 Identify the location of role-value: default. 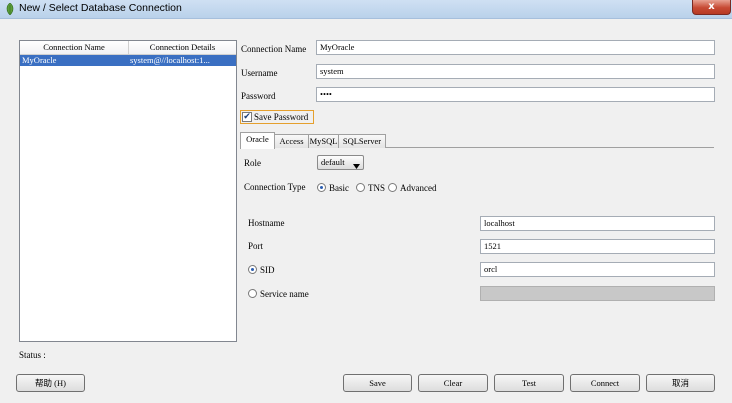
(333, 162).